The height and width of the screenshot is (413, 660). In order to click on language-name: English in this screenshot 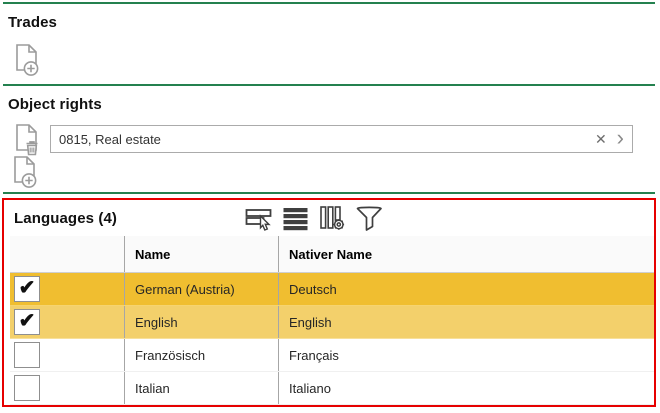, I will do `click(201, 322)`.